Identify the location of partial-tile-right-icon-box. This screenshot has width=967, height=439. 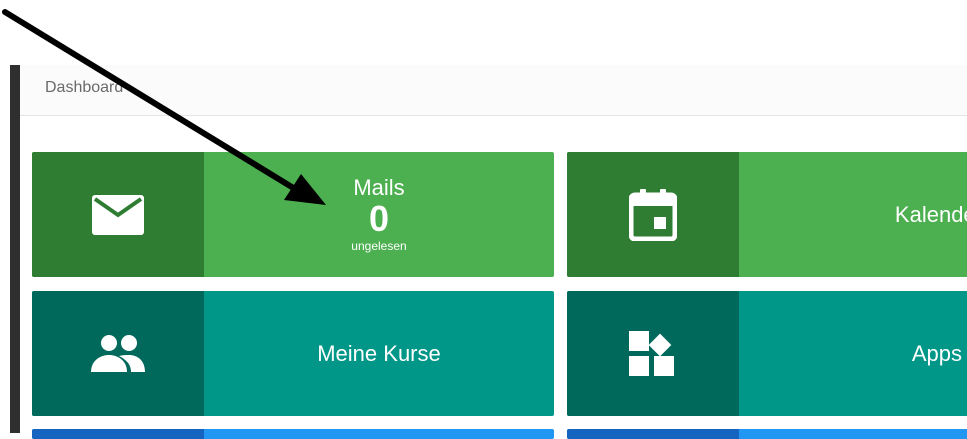
(653, 434).